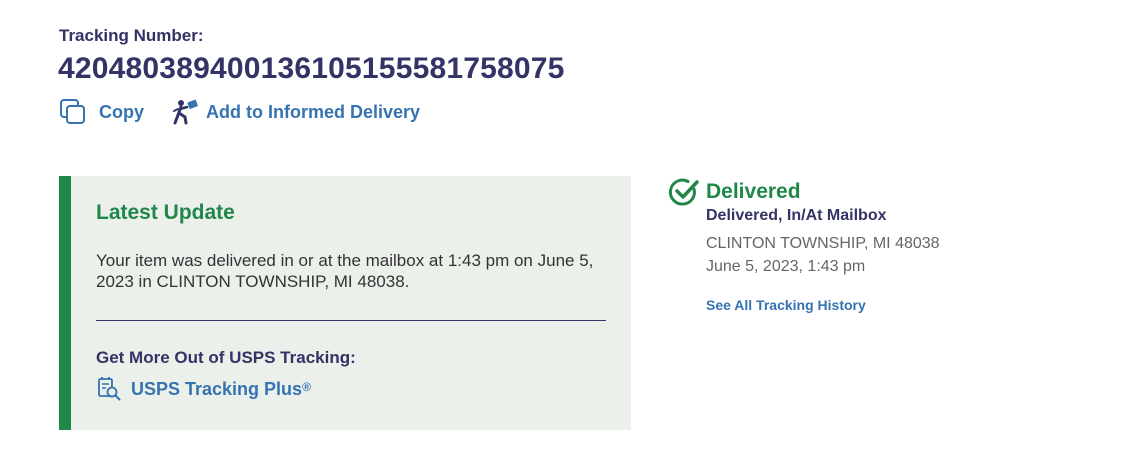  What do you see at coordinates (226, 357) in the screenshot?
I see `more-tracking-label: Get More Out of USPS Tracking:` at bounding box center [226, 357].